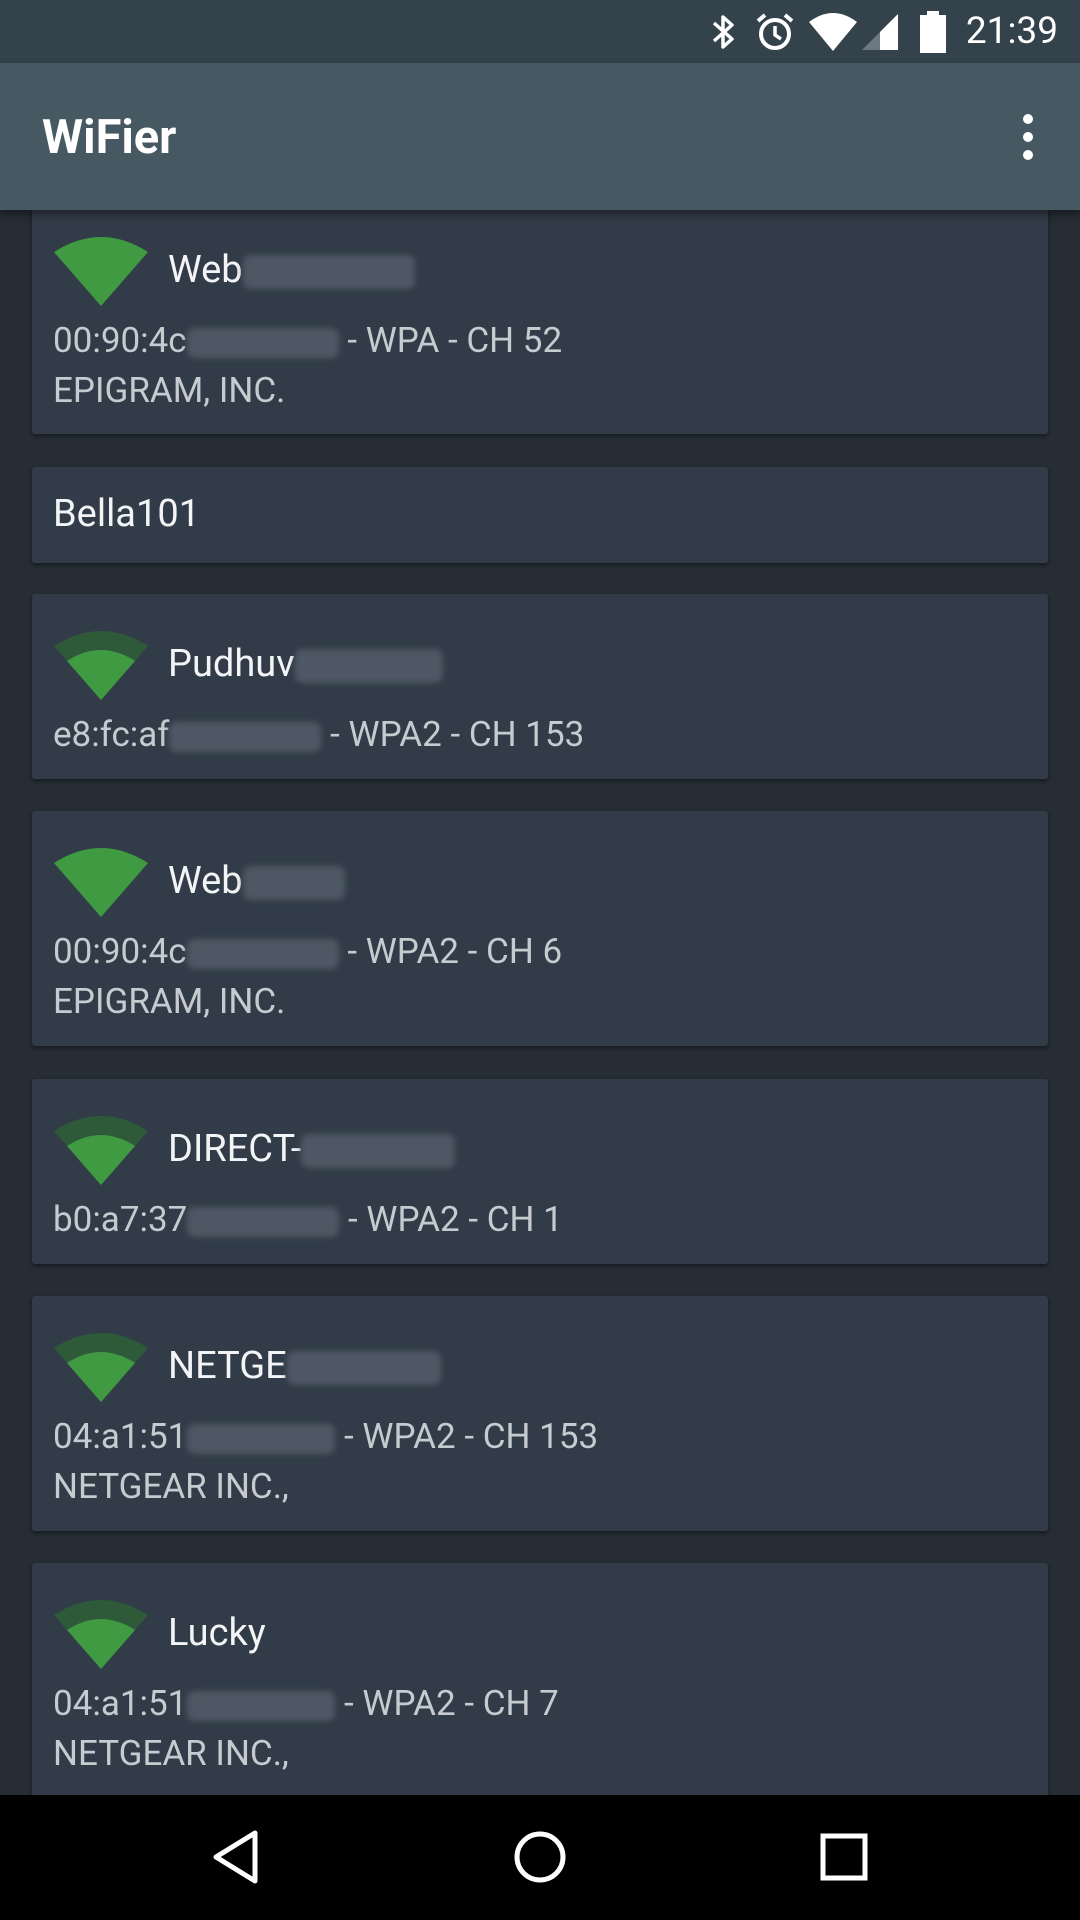 This screenshot has width=1080, height=1920. Describe the element at coordinates (319, 734) in the screenshot. I see `network-details: e8:fc:af - WPA2 - CH 153` at that location.